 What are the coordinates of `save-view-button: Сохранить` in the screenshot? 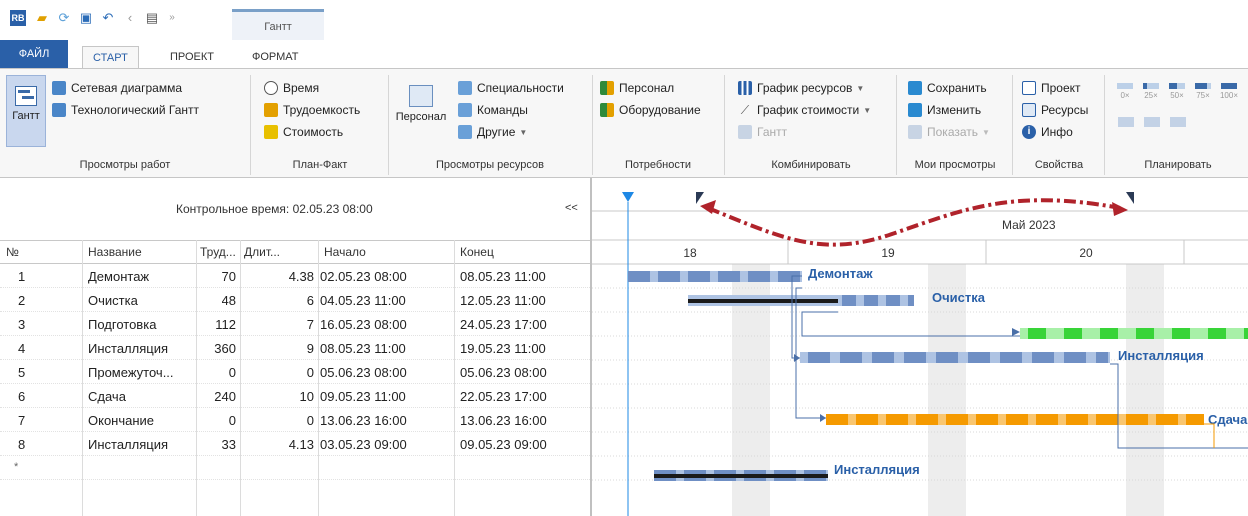 It's located at (947, 88).